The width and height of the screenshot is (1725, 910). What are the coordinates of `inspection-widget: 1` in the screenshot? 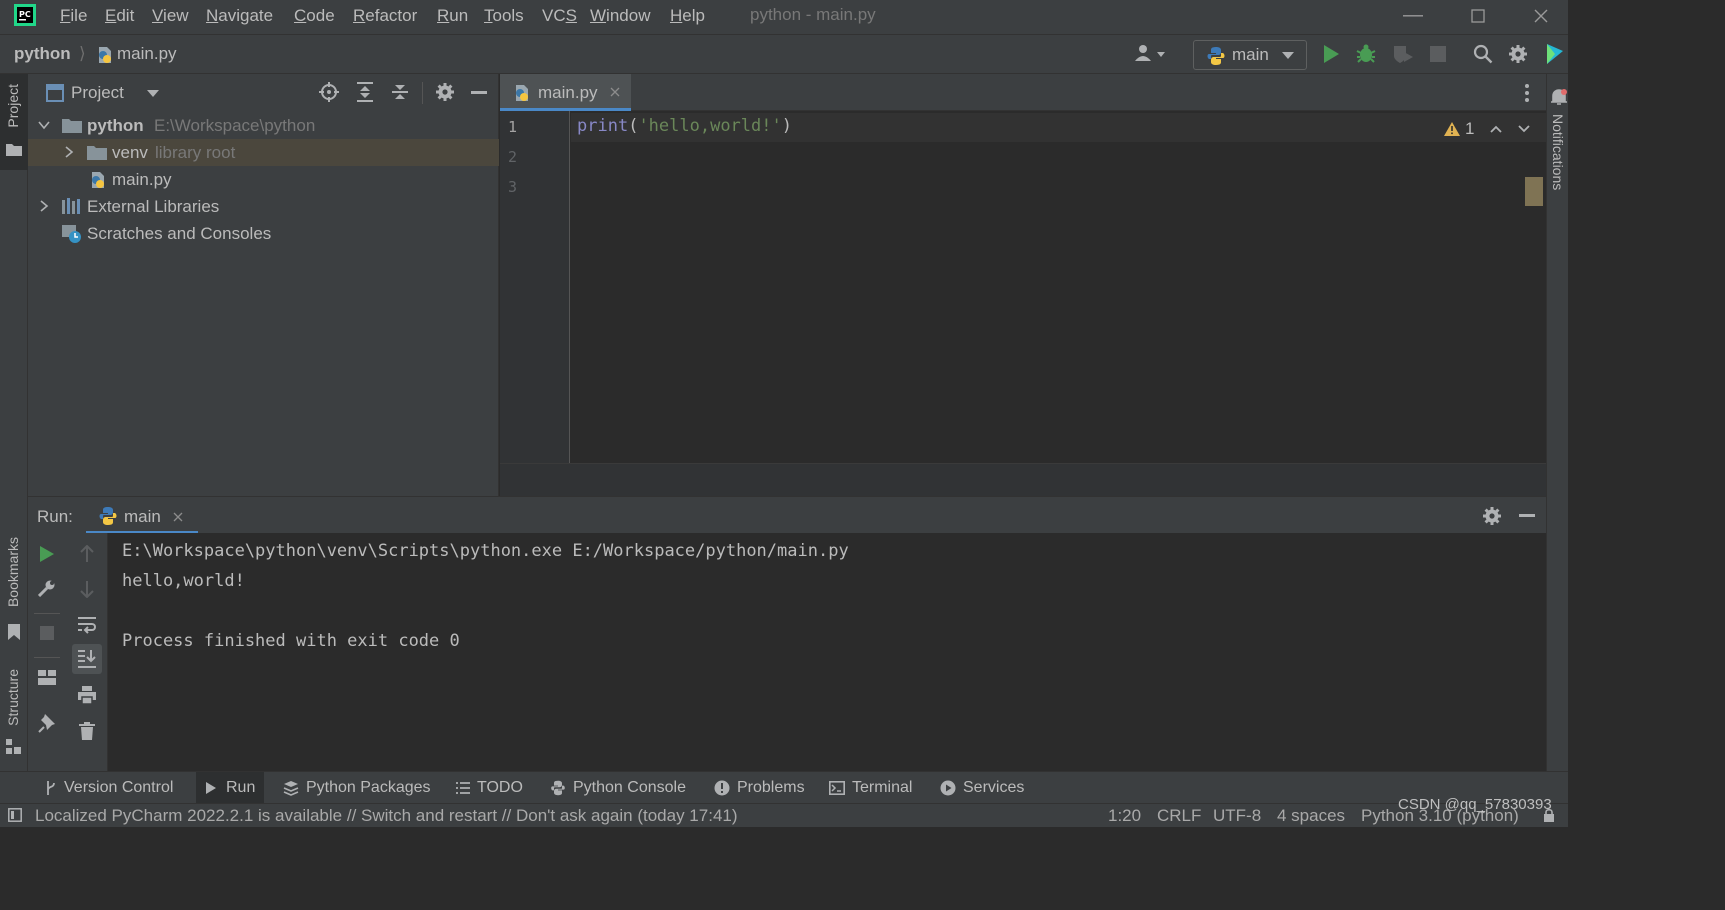 It's located at (1487, 129).